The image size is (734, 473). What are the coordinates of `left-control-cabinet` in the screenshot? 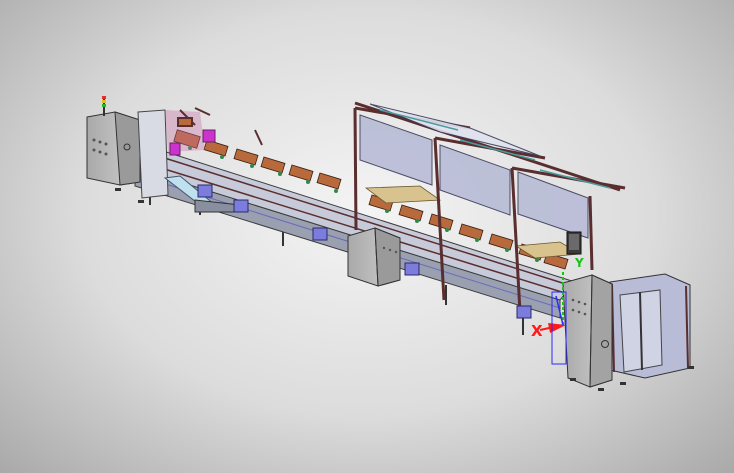 It's located at (113, 141).